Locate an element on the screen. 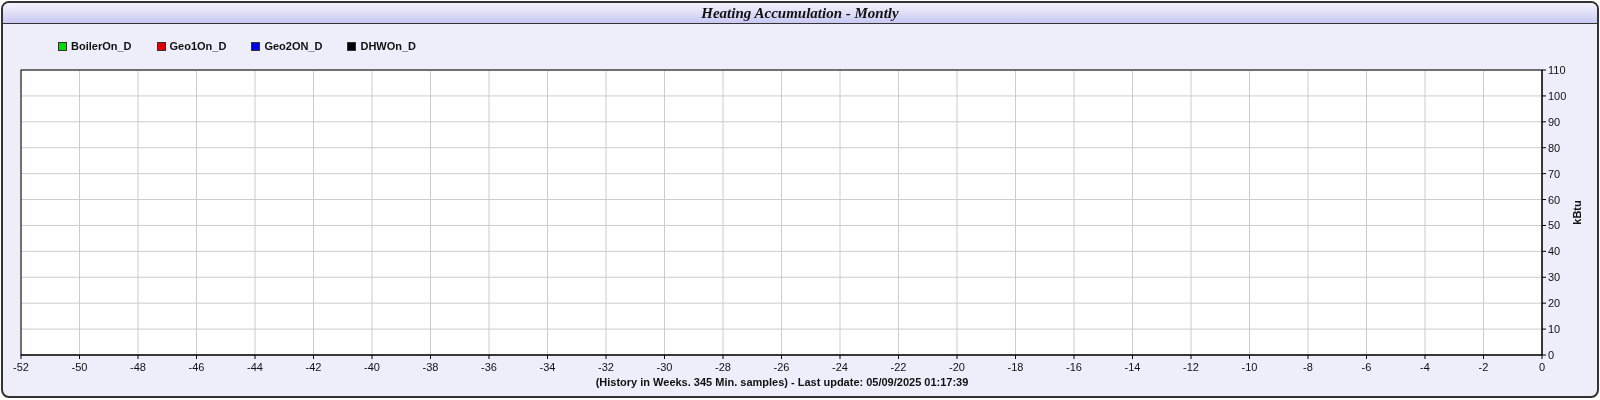 The height and width of the screenshot is (400, 1600). x-axis-label: (History in Weeks. 345 Min. samples) - Last update: 05/09/2025 01:17:39 is located at coordinates (782, 382).